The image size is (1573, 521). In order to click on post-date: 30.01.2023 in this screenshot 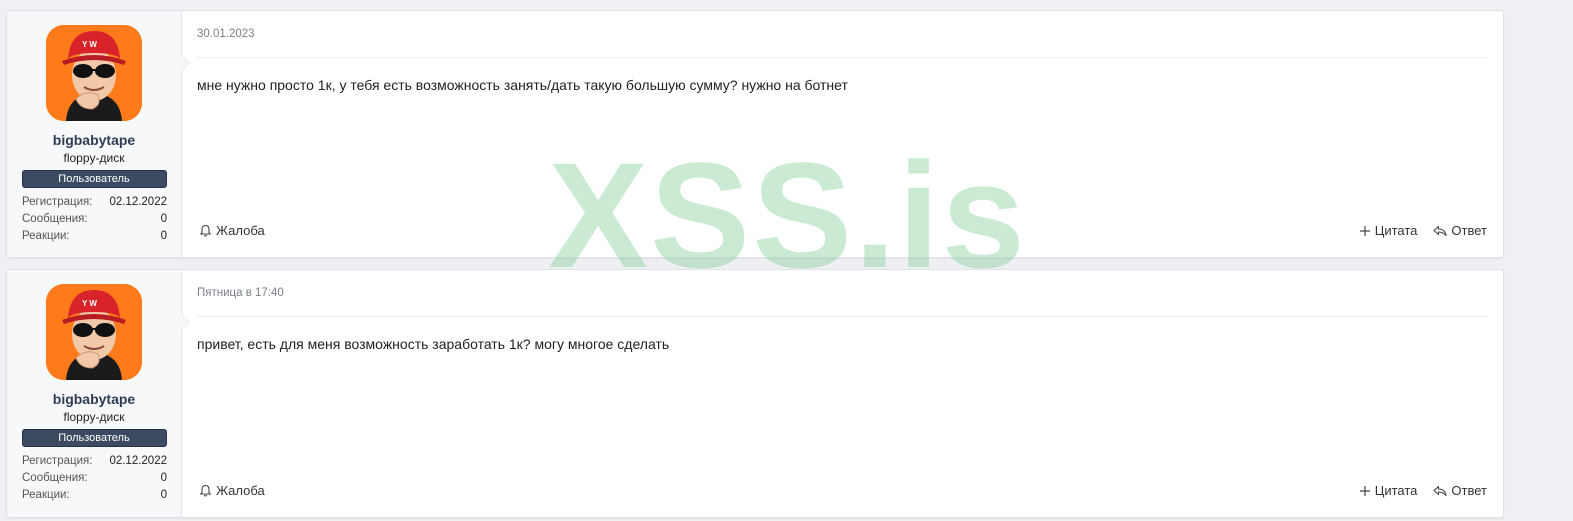, I will do `click(226, 34)`.